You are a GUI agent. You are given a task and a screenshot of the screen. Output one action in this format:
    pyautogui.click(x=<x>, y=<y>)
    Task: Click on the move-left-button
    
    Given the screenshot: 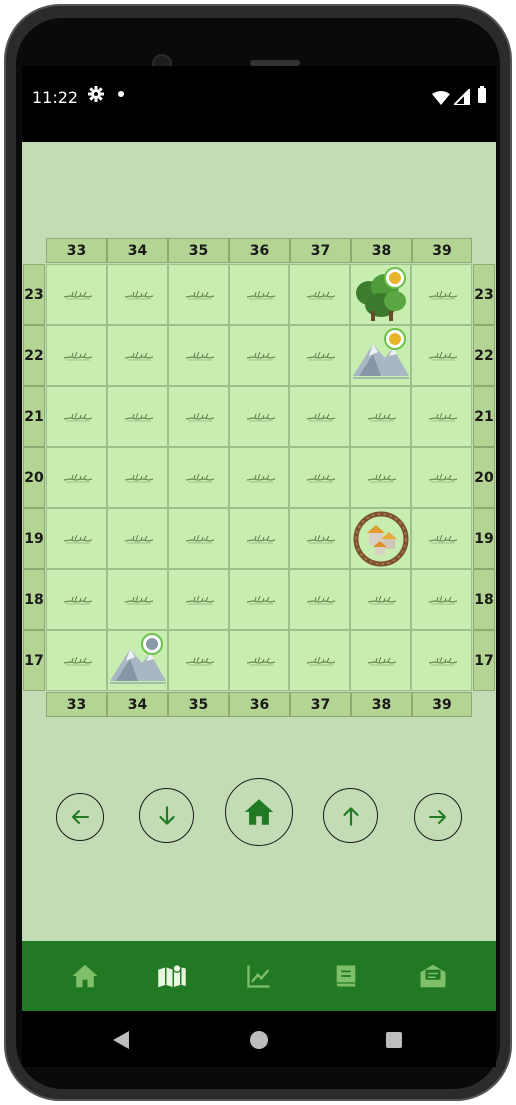 What is the action you would take?
    pyautogui.click(x=80, y=817)
    